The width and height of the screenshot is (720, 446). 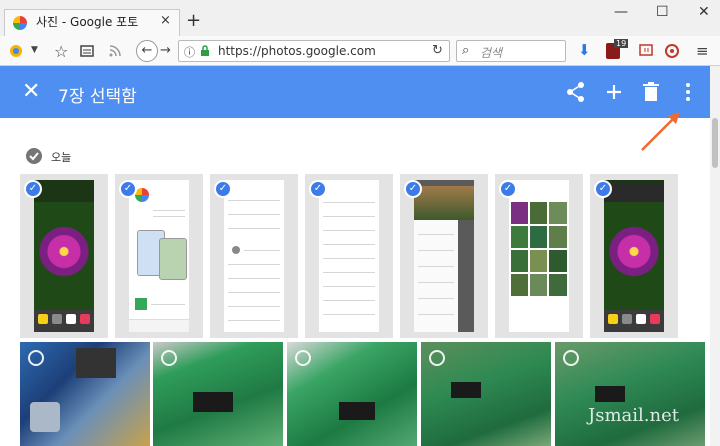 I want to click on maximize-icon: ☐, so click(x=662, y=12).